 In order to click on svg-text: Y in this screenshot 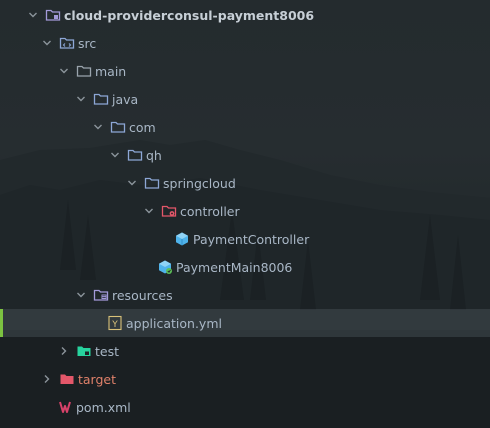, I will do `click(114, 325)`.